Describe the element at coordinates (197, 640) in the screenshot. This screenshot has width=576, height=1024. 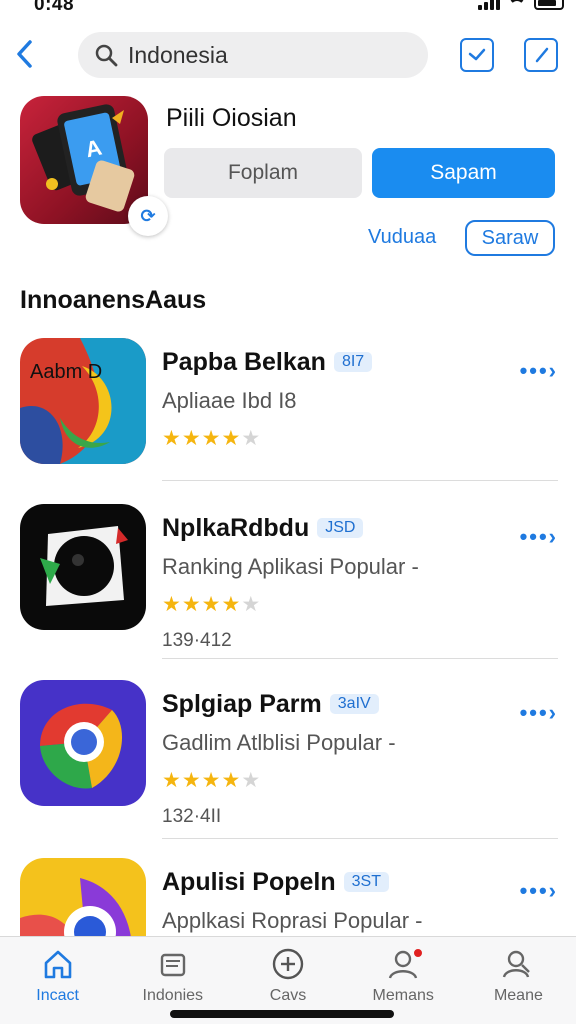
I see `rating-count: 139·412` at that location.